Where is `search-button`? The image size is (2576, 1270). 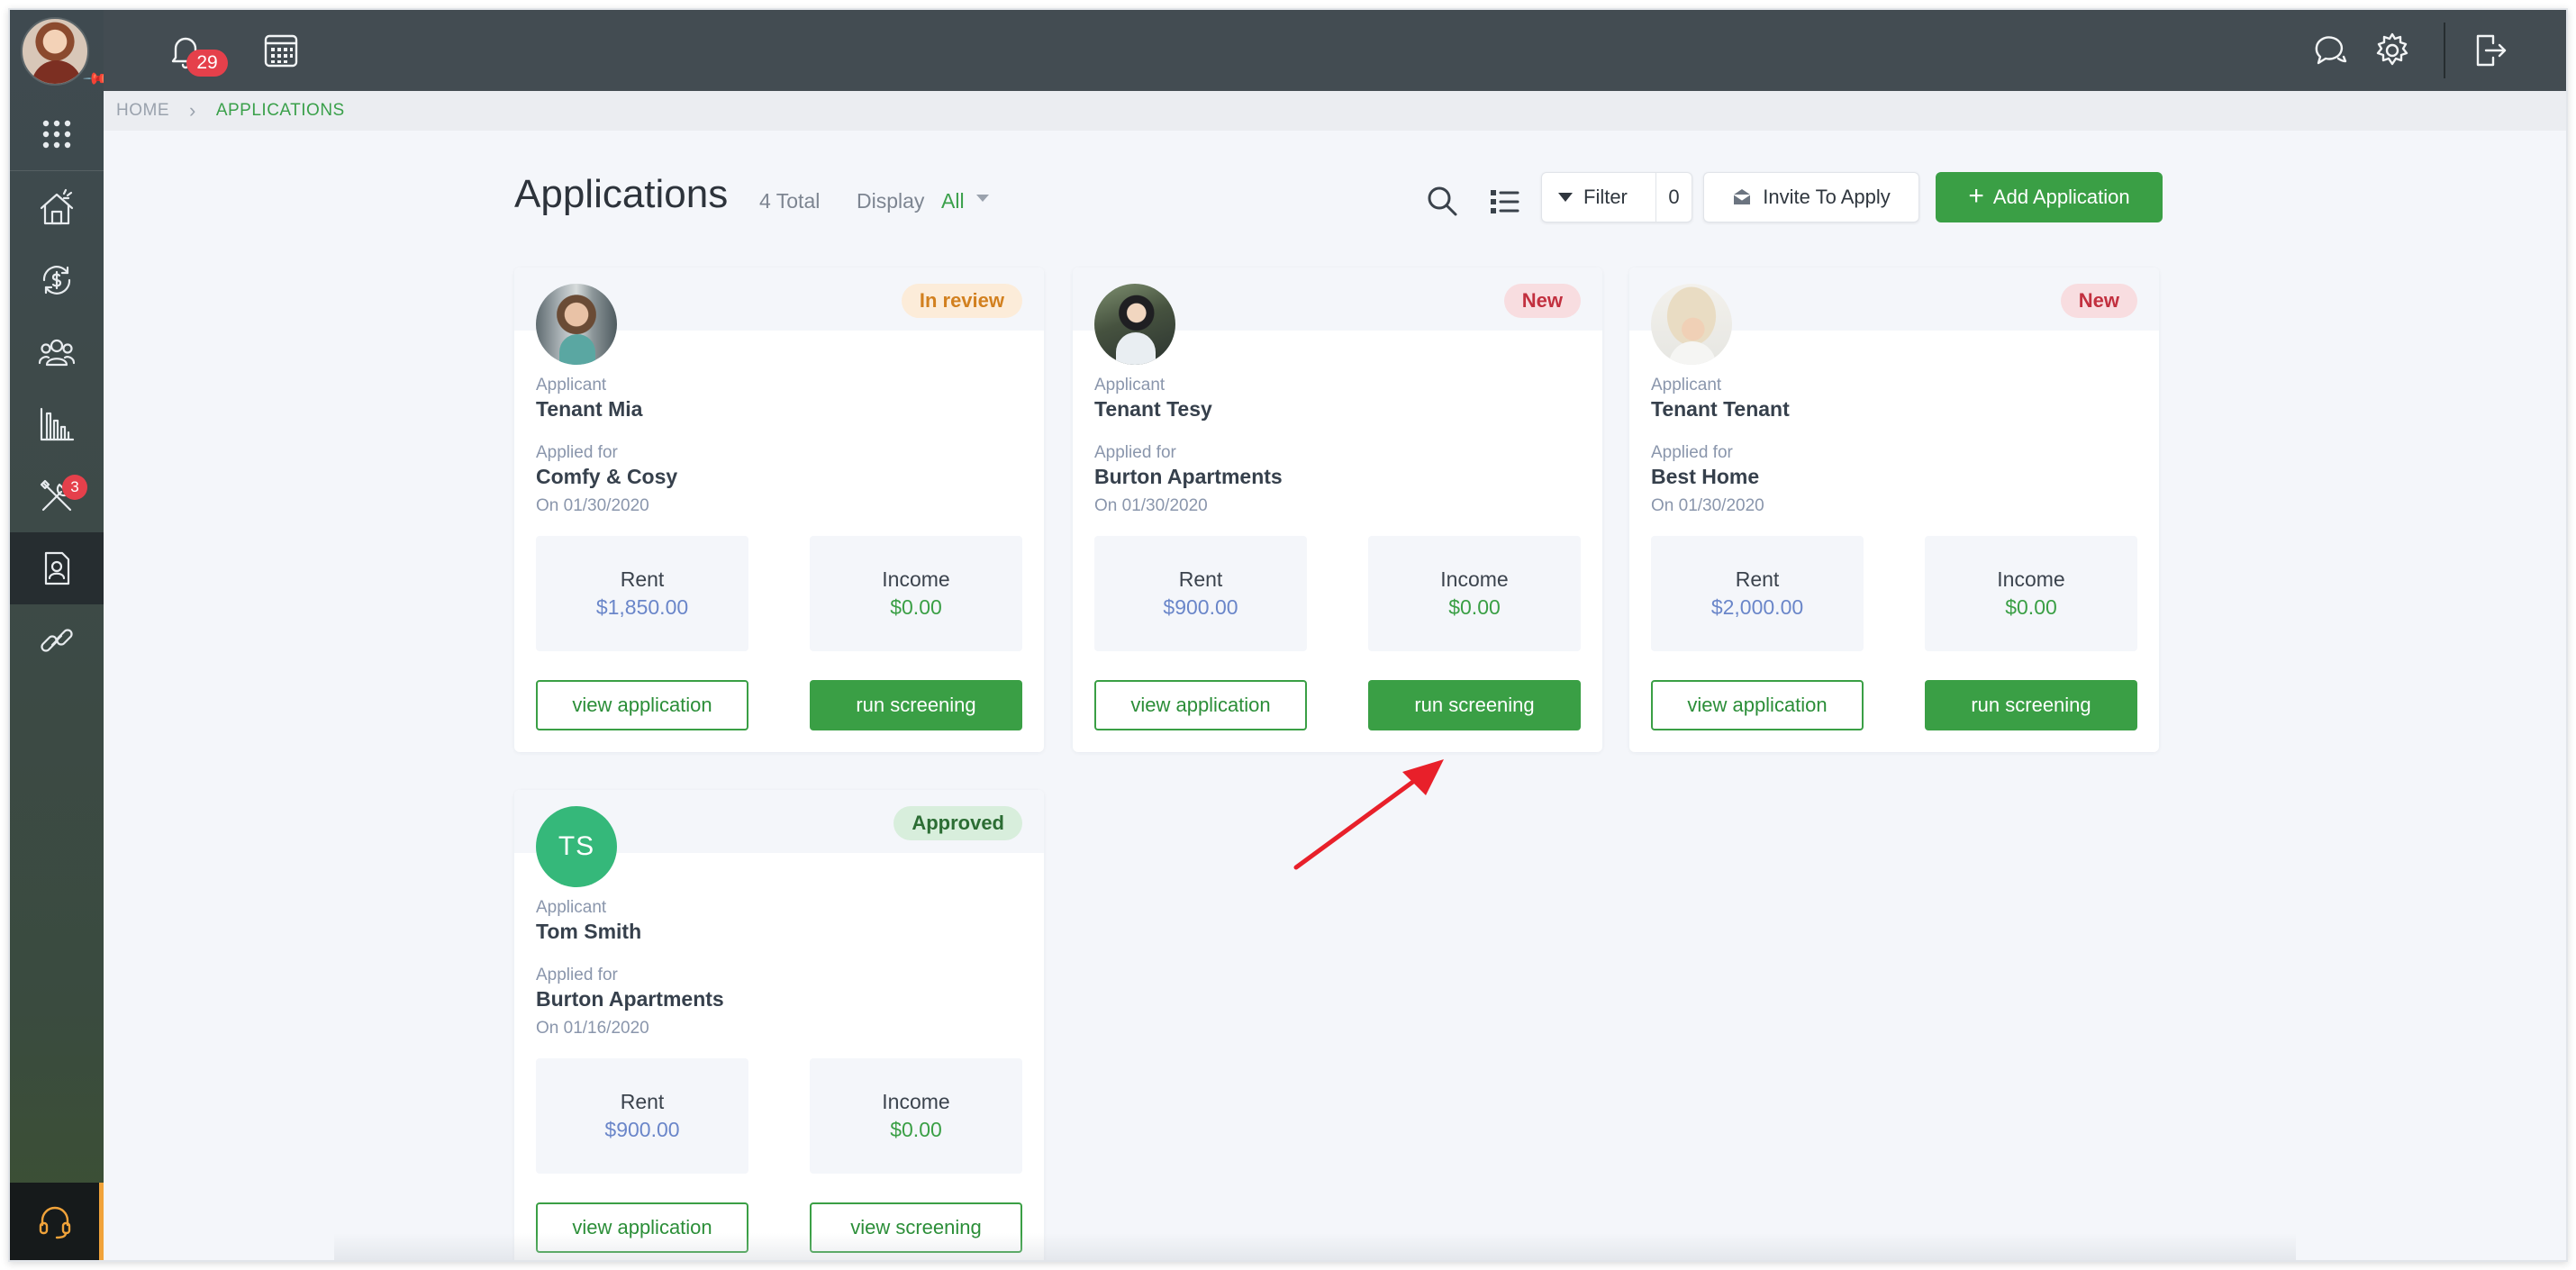 search-button is located at coordinates (1443, 201).